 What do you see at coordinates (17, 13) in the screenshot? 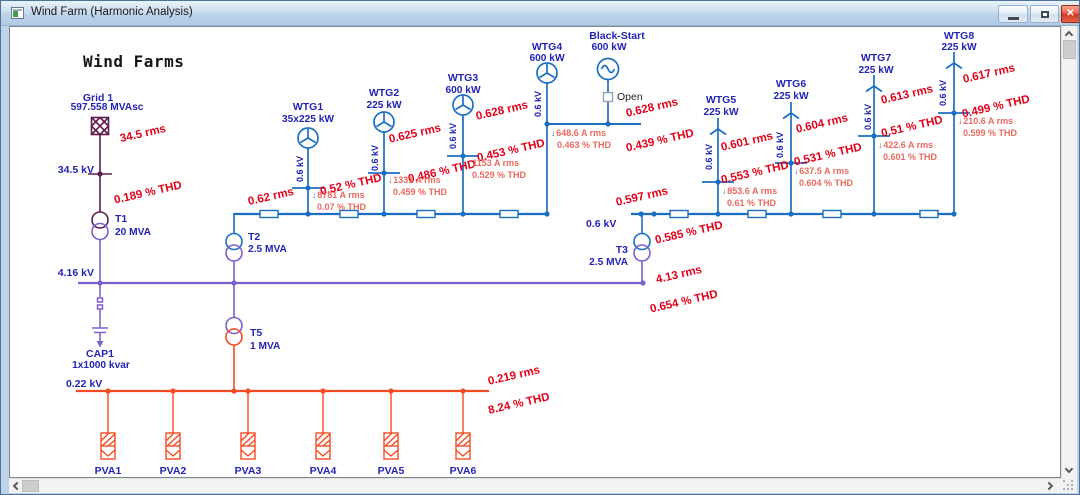
I see `app-icon` at bounding box center [17, 13].